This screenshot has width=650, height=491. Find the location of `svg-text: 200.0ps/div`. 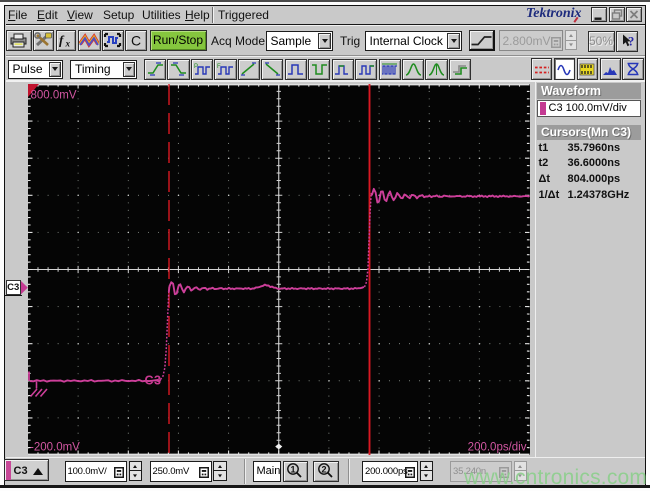

svg-text: 200.0ps/div is located at coordinates (497, 448).